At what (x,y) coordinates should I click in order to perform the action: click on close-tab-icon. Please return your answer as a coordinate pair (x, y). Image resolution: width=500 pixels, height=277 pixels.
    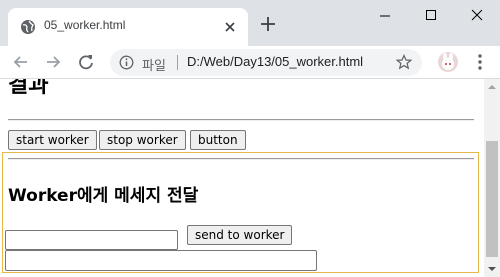
    Looking at the image, I should click on (230, 27).